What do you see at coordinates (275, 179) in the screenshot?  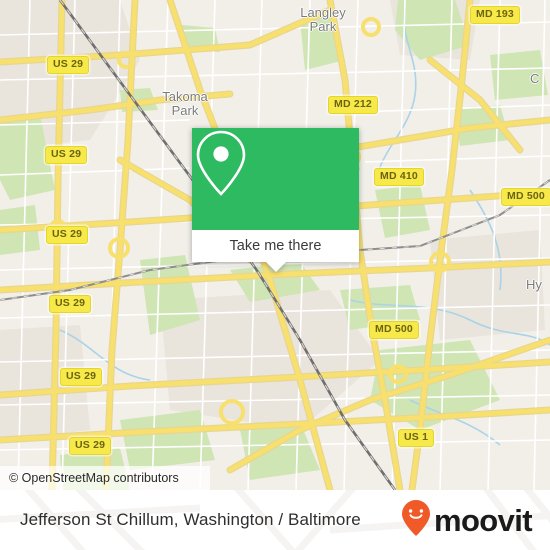 I see `popup-marker-area` at bounding box center [275, 179].